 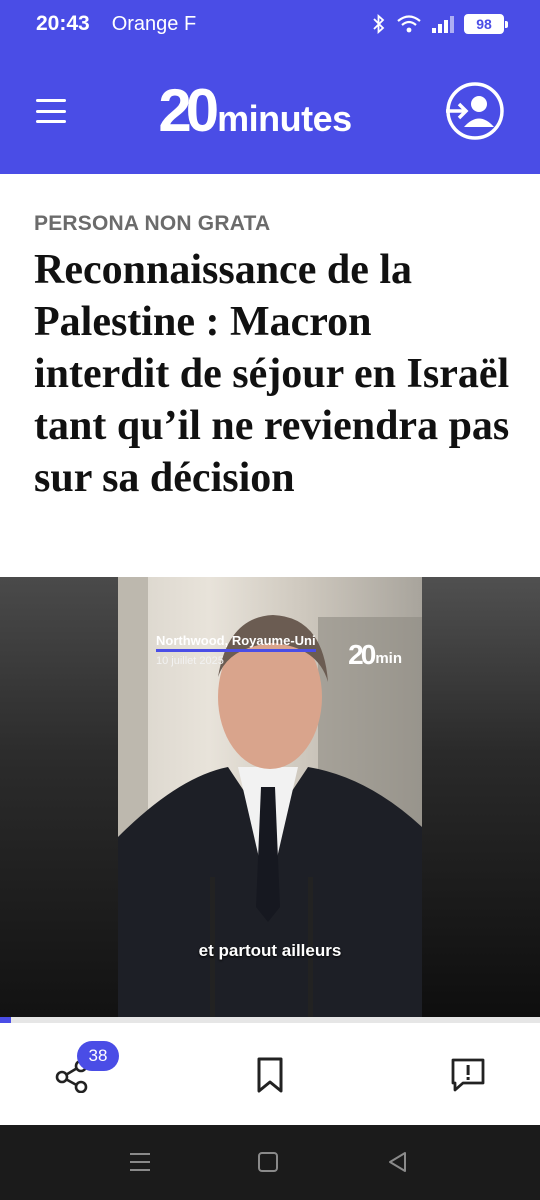 I want to click on home-icon, so click(x=268, y=1162).